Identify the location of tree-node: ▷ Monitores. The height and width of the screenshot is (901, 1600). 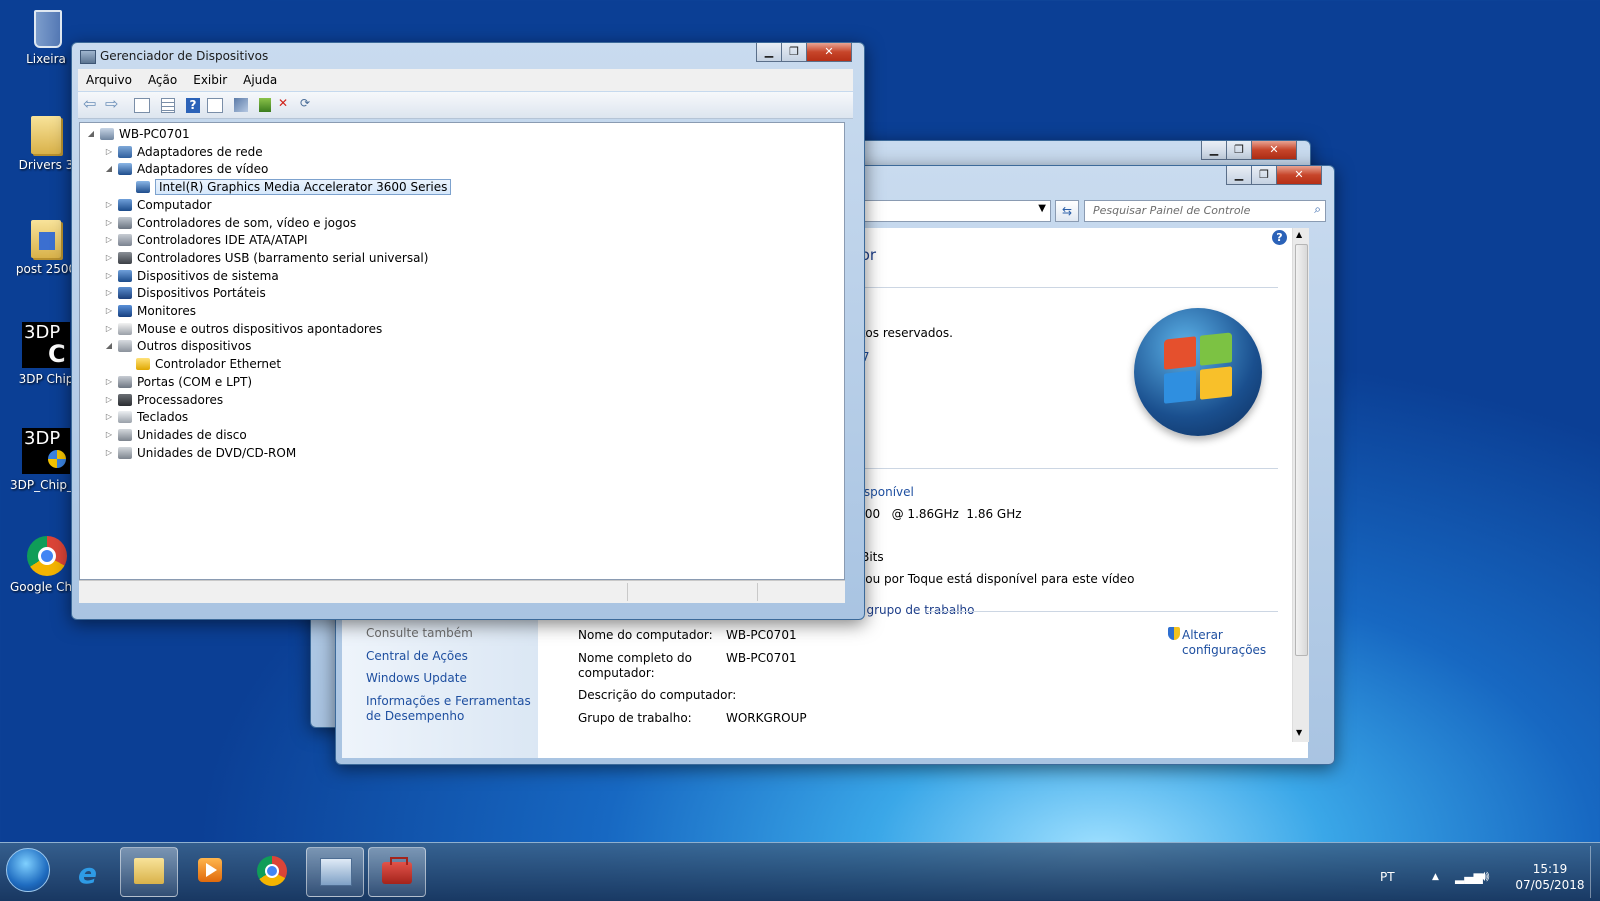
(150, 311).